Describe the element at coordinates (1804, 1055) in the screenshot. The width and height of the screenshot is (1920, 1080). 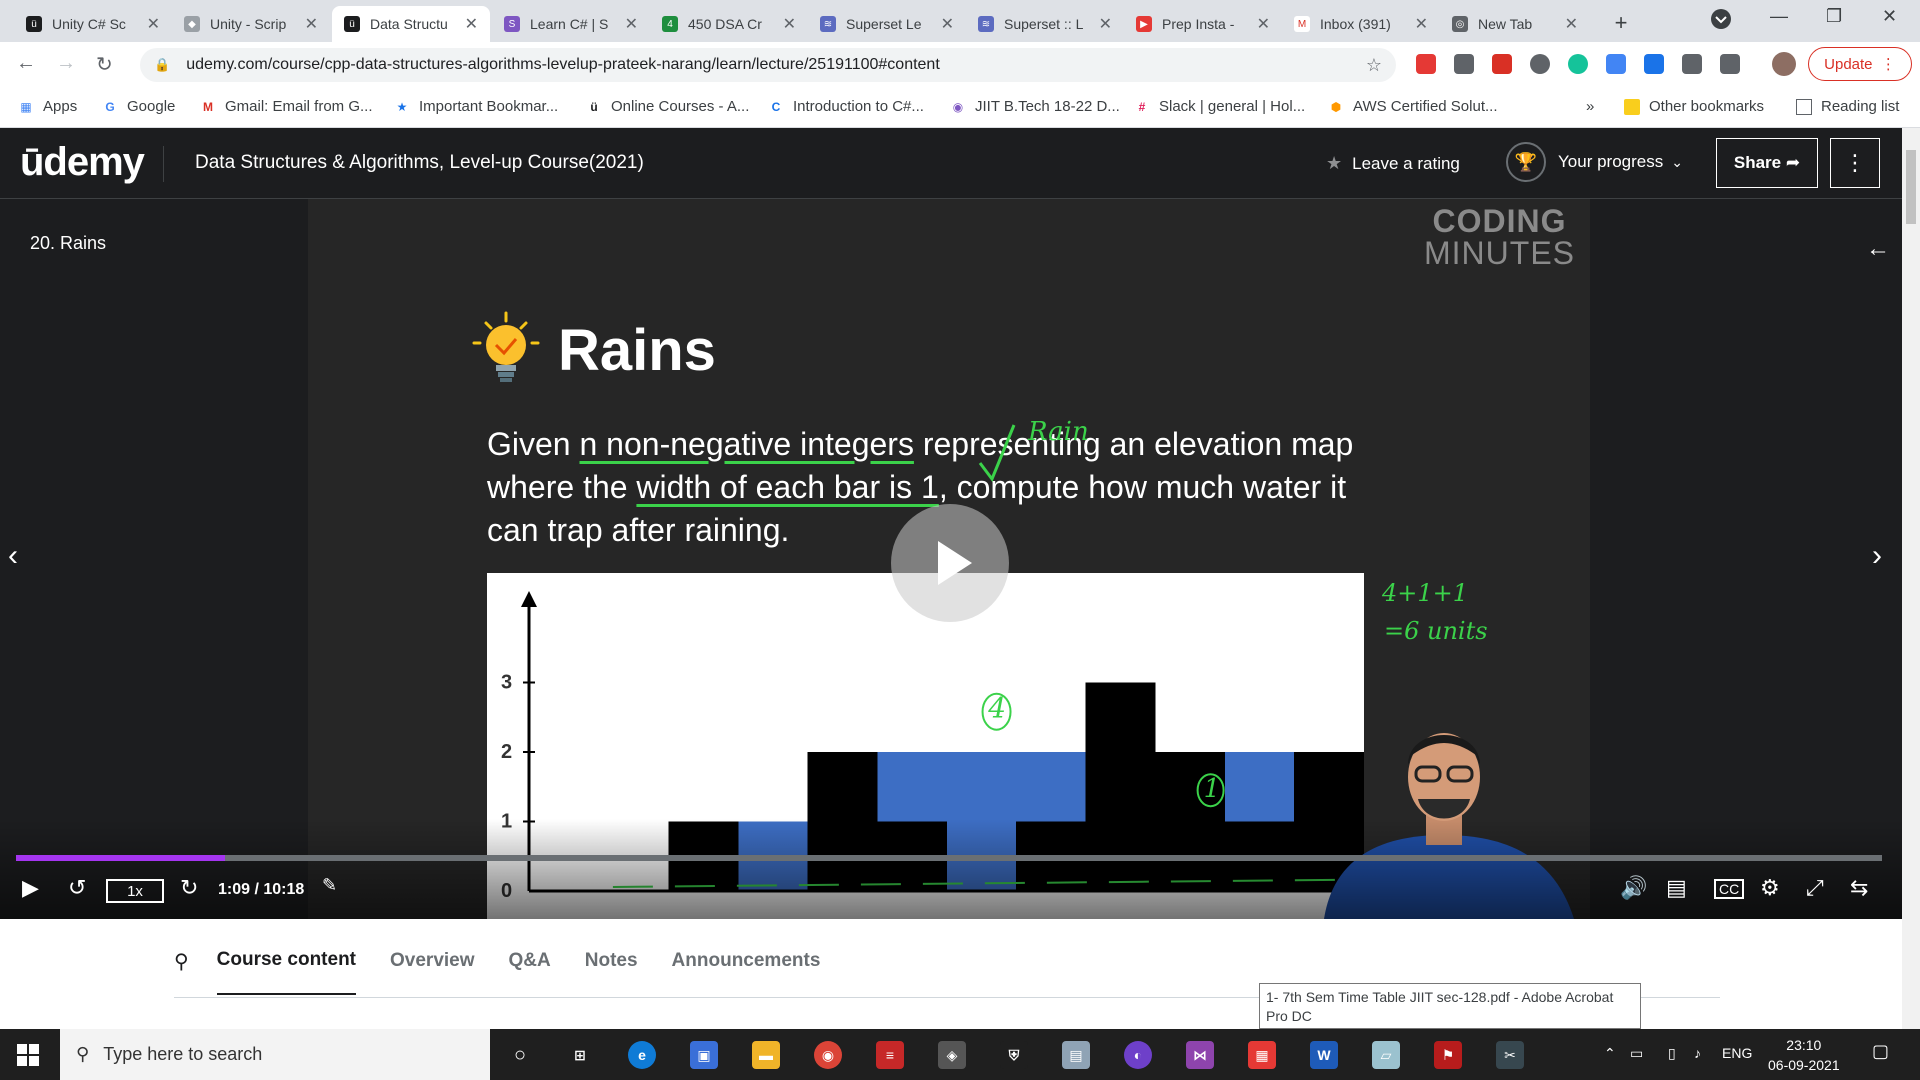
I see `taskbar-clock: 23:10 06-09-2021` at that location.